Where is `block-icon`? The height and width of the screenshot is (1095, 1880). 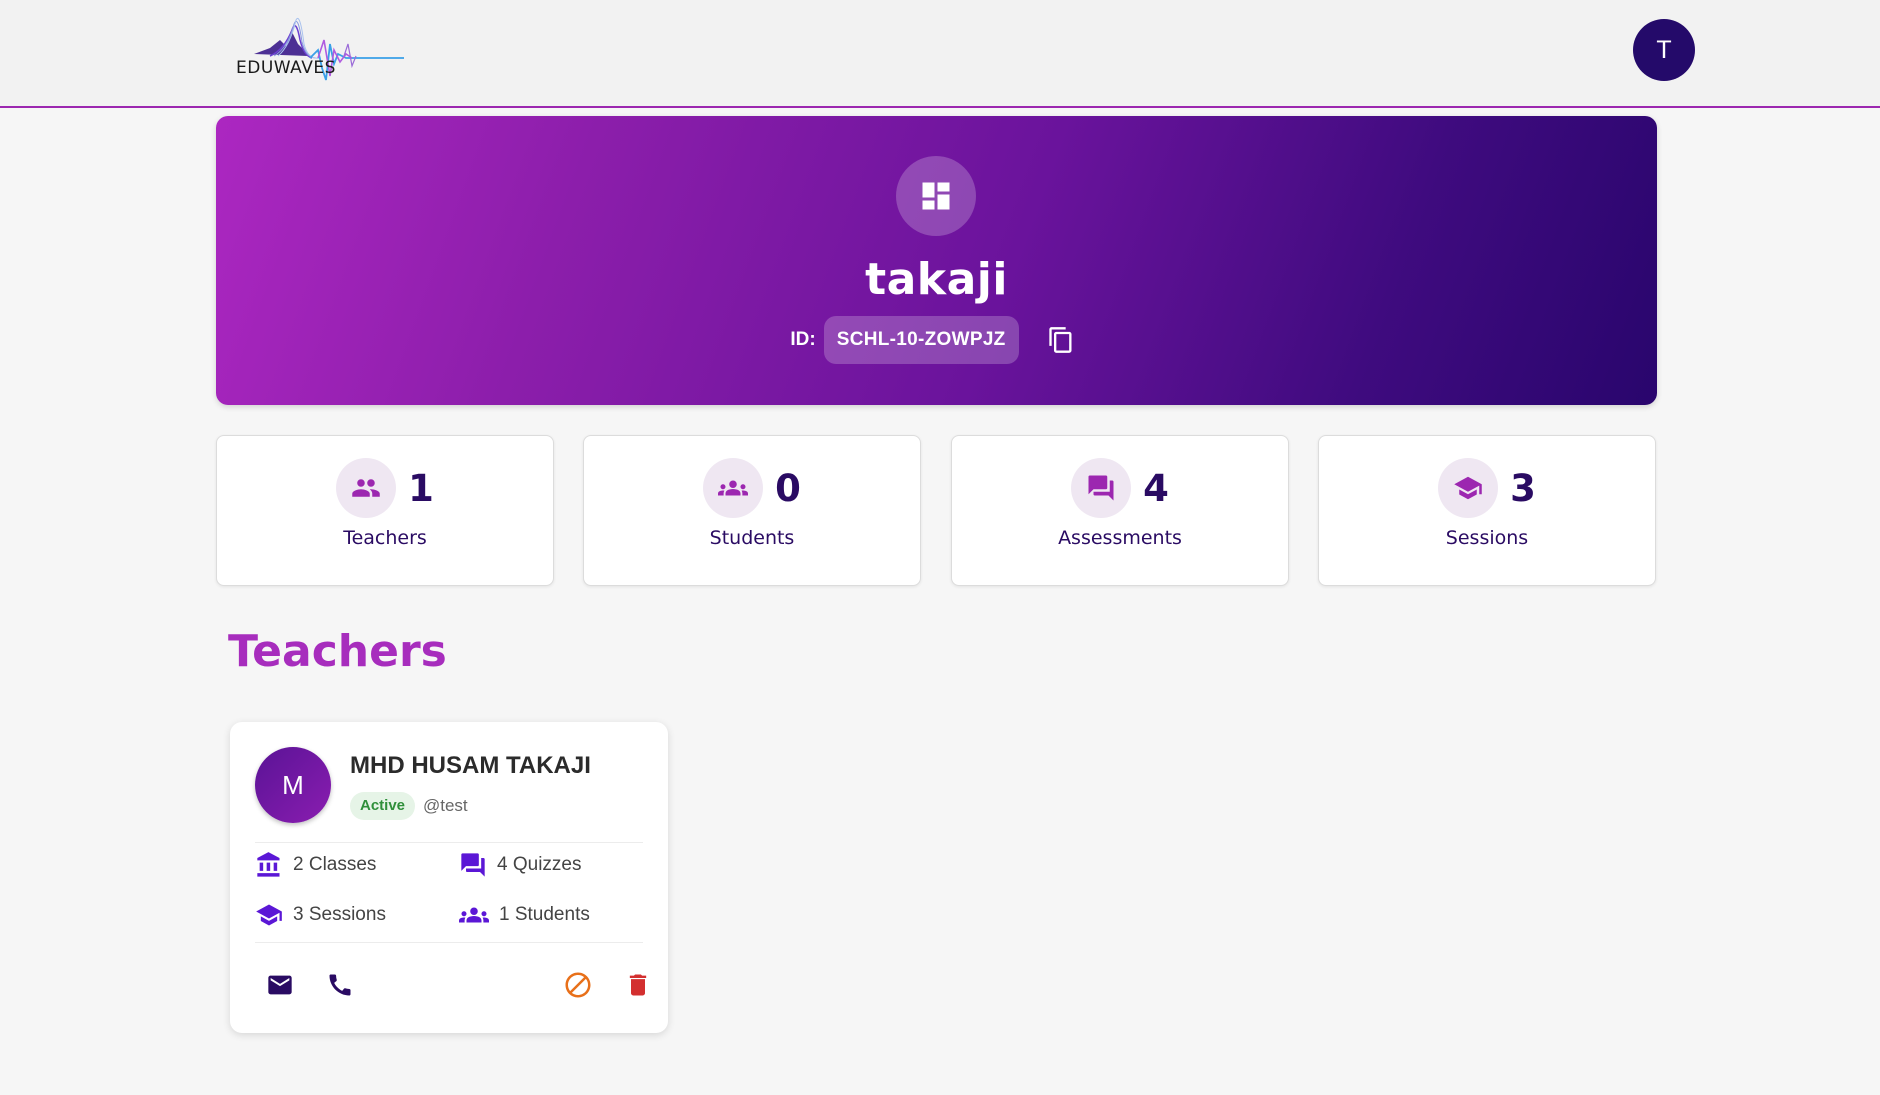 block-icon is located at coordinates (578, 985).